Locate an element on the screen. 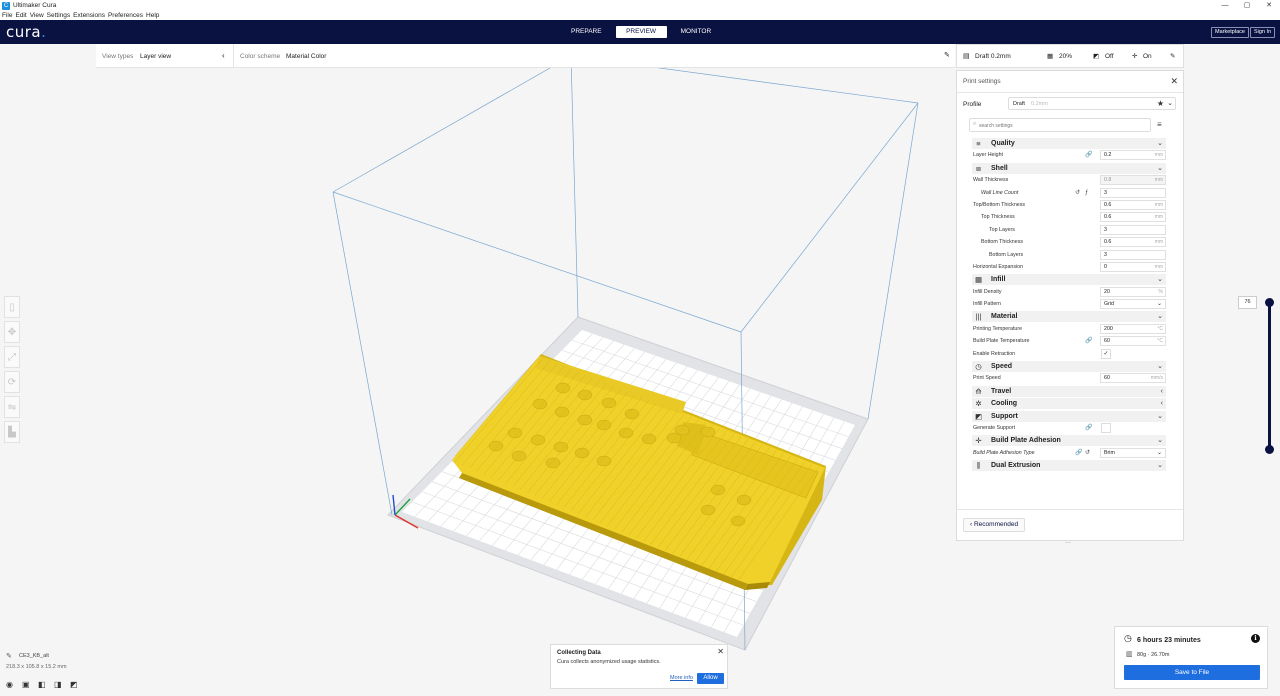 This screenshot has height=696, width=1280. recommended-label: Recommended is located at coordinates (996, 524).